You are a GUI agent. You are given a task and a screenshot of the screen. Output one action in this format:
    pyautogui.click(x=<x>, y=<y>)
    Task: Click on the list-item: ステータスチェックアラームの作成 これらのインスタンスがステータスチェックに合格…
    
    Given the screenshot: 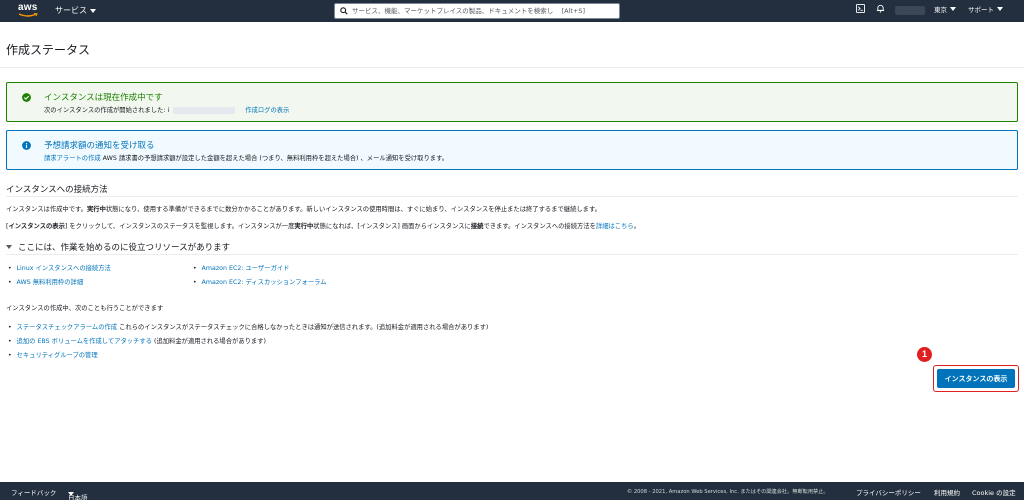 What is the action you would take?
    pyautogui.click(x=248, y=326)
    